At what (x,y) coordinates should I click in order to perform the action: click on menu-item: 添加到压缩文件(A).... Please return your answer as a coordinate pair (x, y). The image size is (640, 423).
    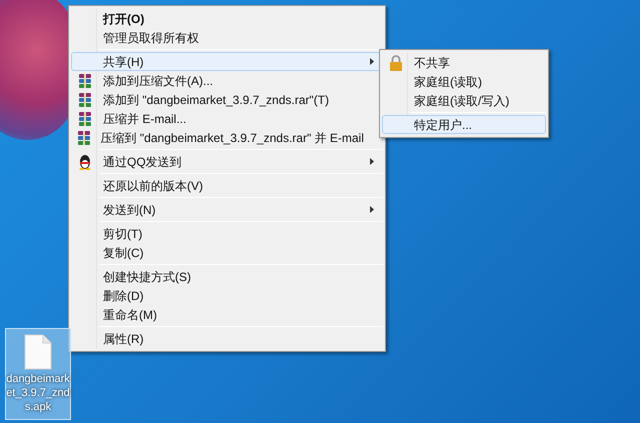
    Looking at the image, I should click on (227, 80).